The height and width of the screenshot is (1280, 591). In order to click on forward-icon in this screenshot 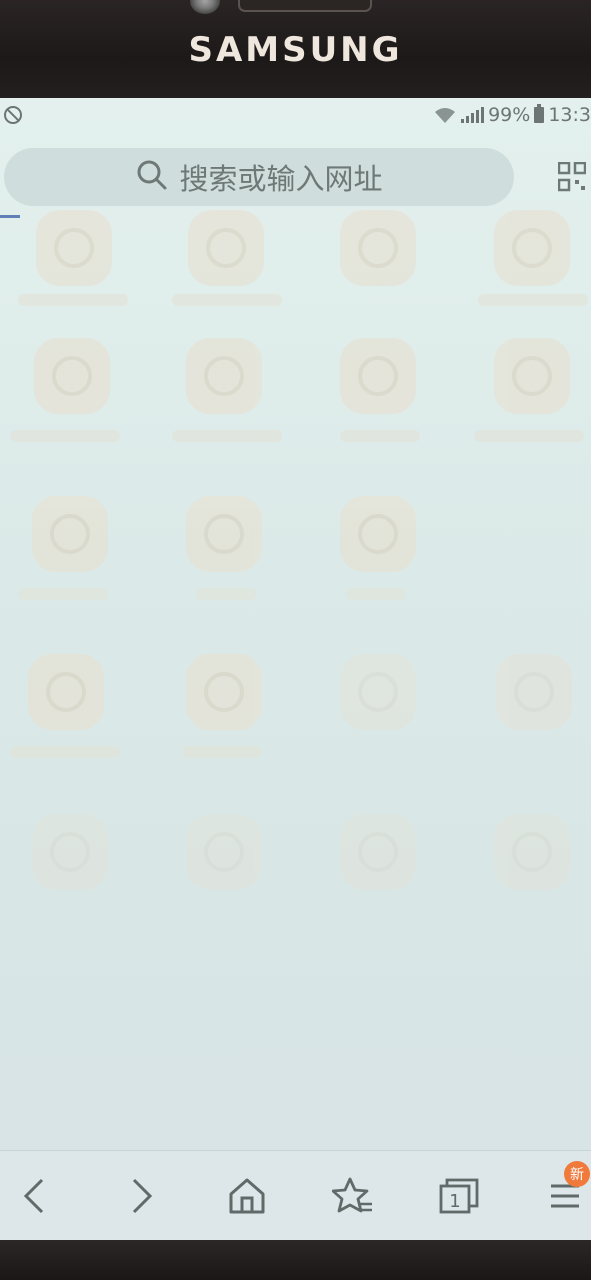, I will do `click(142, 1196)`.